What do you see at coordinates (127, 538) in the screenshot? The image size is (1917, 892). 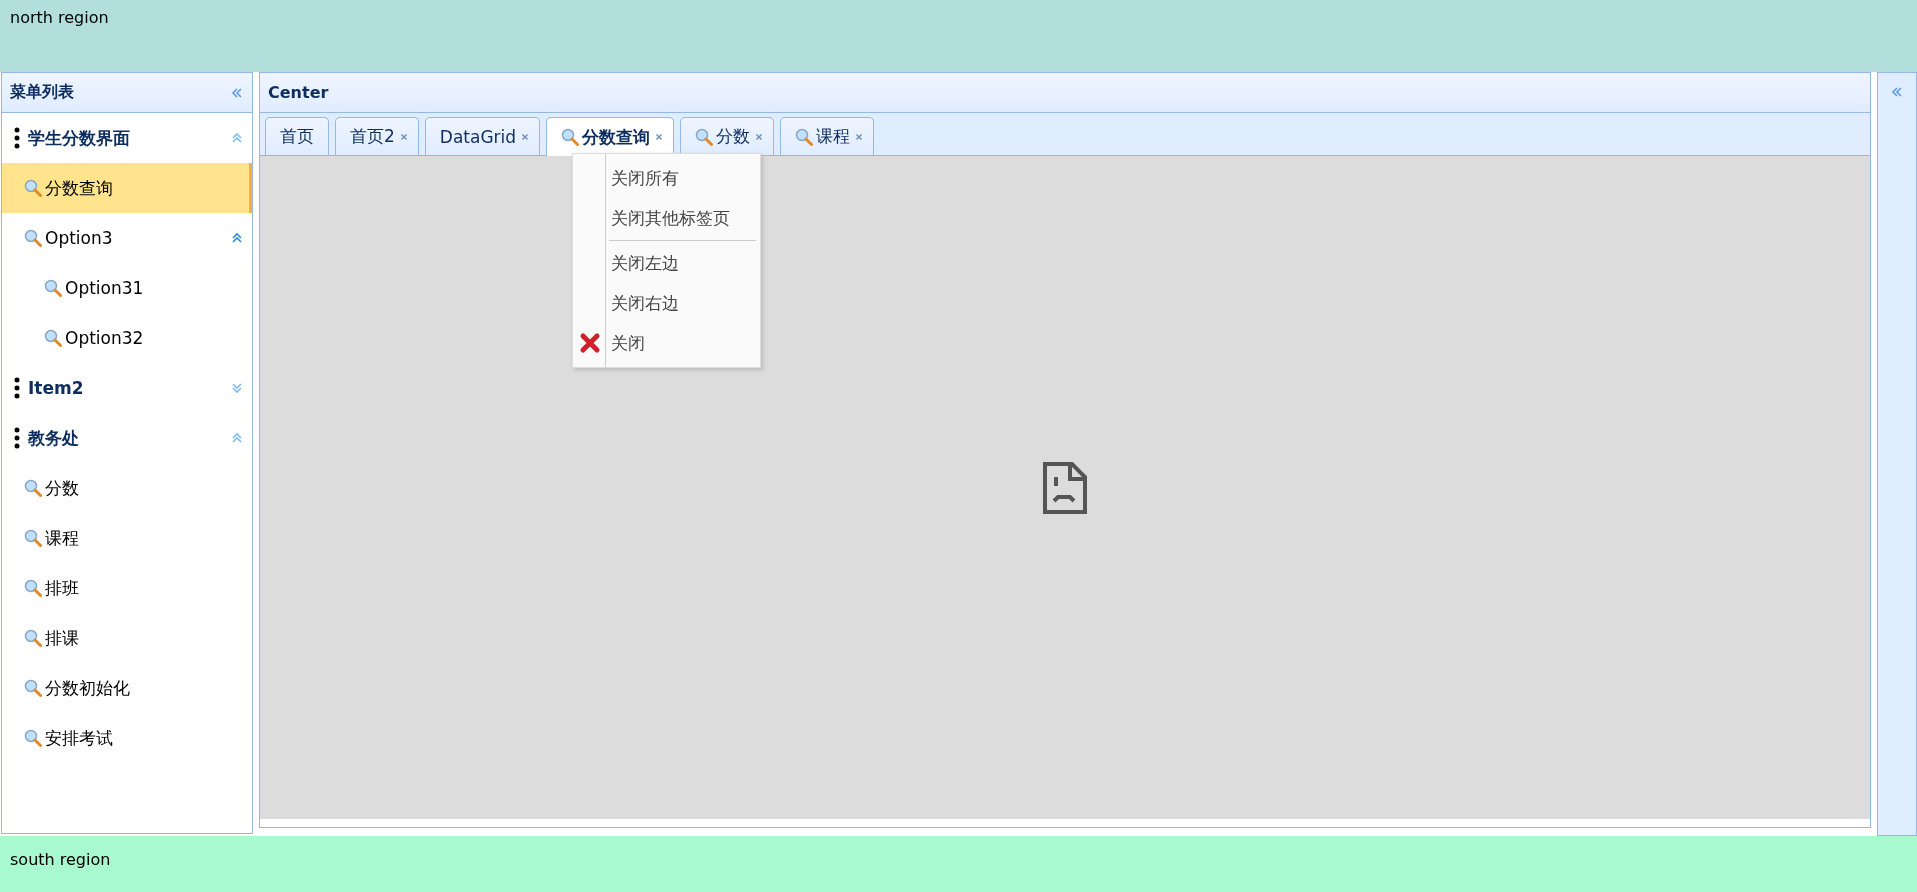 I see `menu-item: 课程` at bounding box center [127, 538].